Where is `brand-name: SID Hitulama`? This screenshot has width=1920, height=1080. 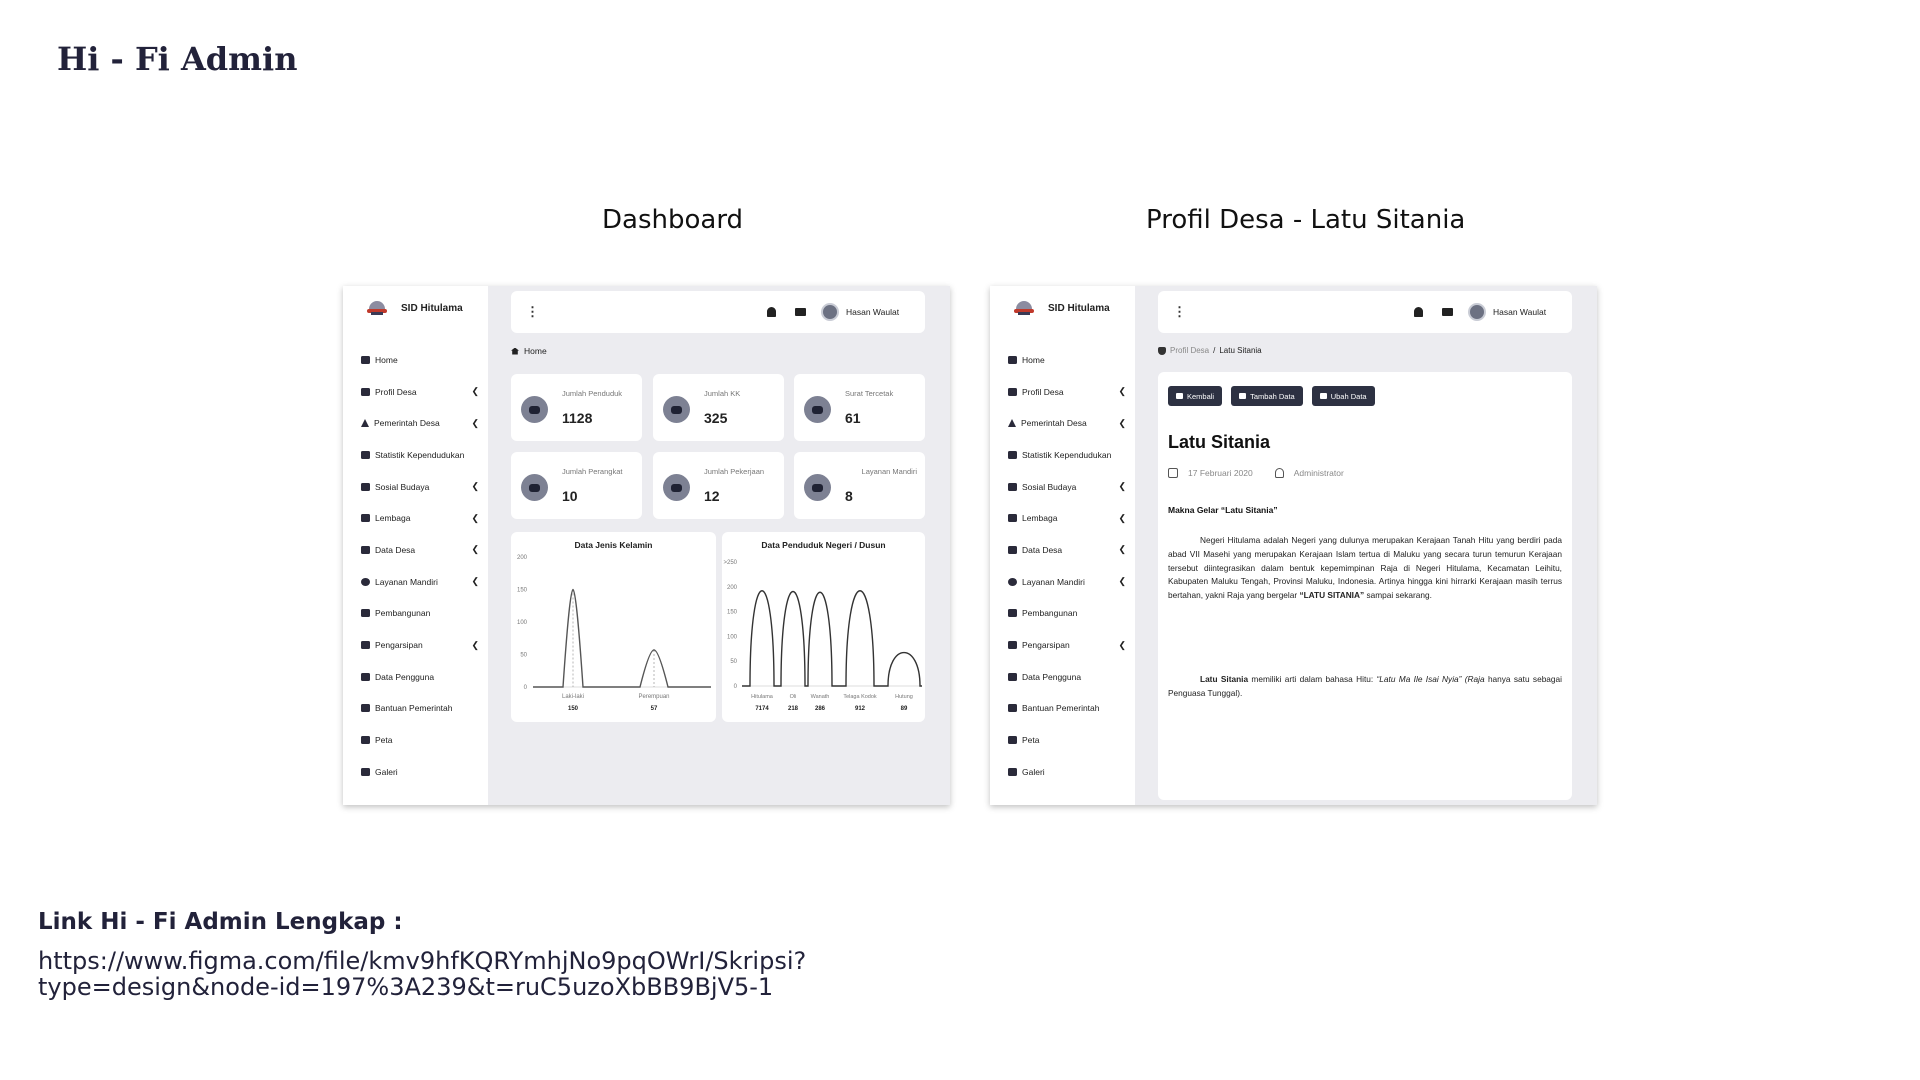
brand-name: SID Hitulama is located at coordinates (432, 308).